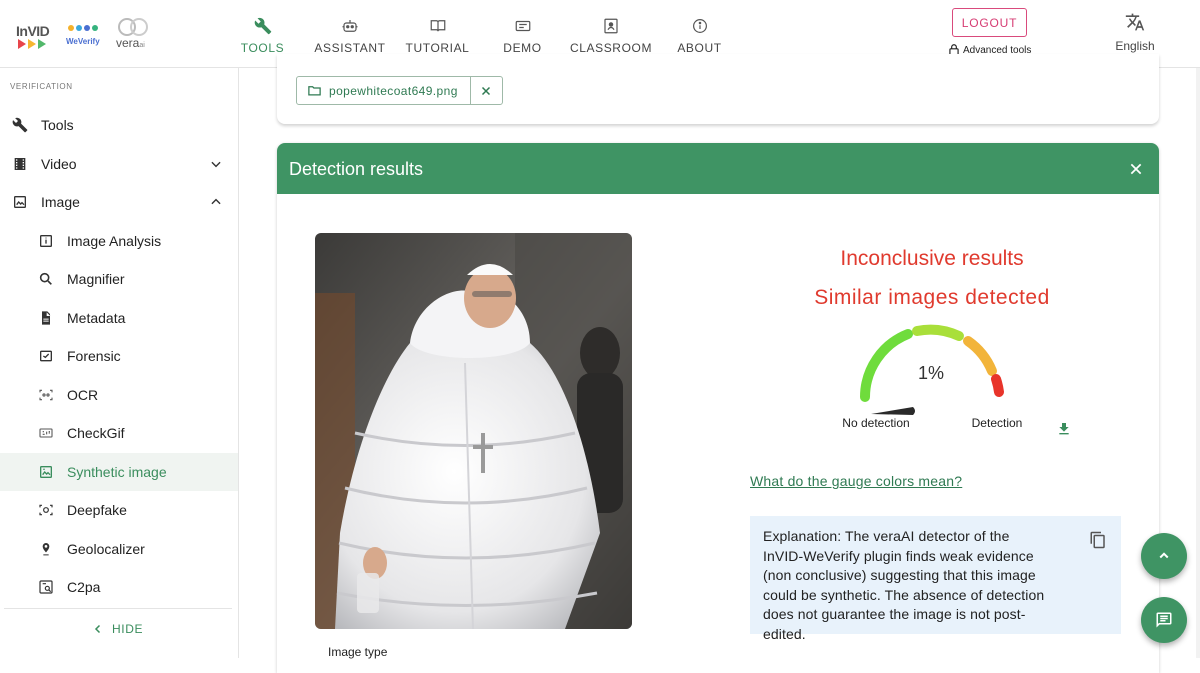 The width and height of the screenshot is (1200, 673). Describe the element at coordinates (522, 48) in the screenshot. I see `nav-demo-label: DEMO` at that location.